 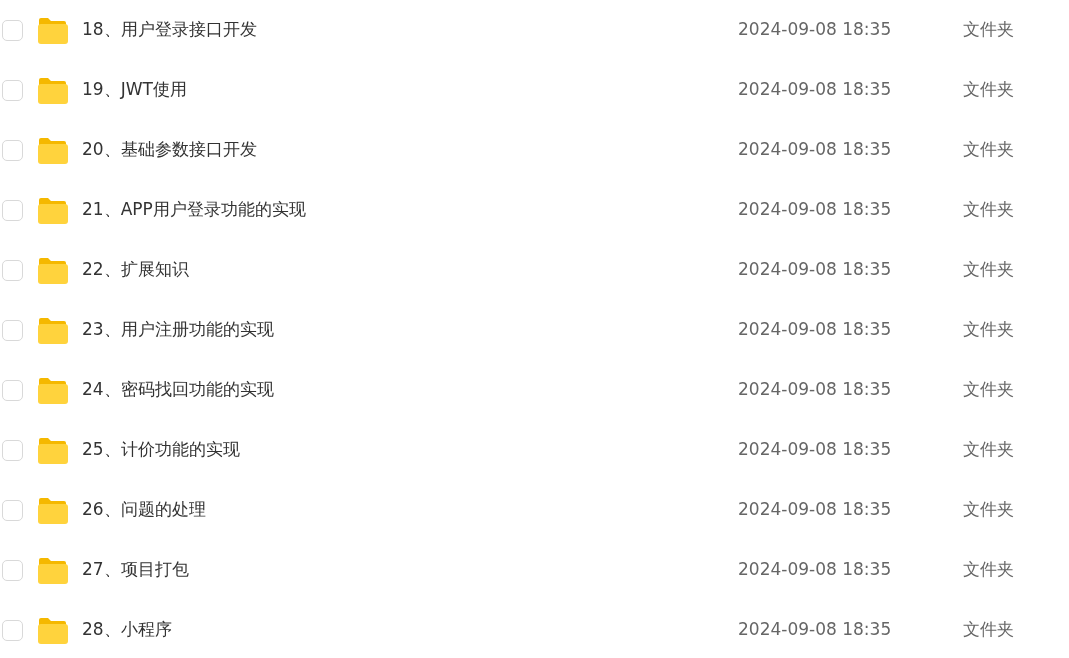 What do you see at coordinates (410, 390) in the screenshot?
I see `file-name: 24、密码找回功能的实现` at bounding box center [410, 390].